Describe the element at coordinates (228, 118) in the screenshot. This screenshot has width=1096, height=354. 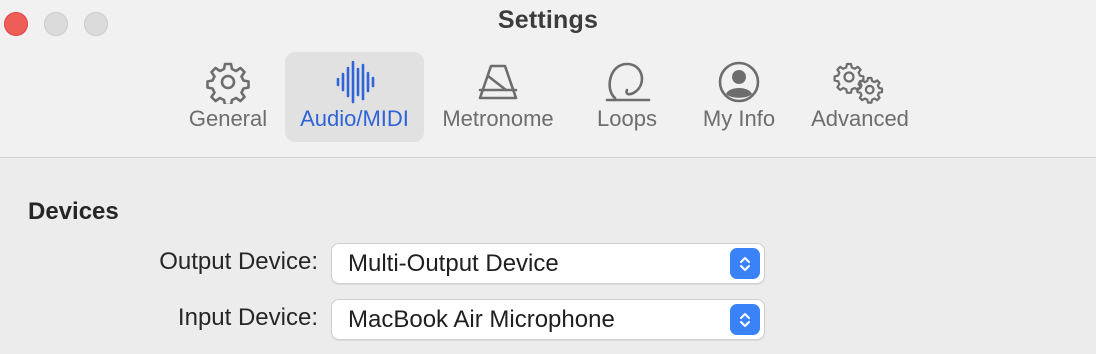
I see `tab-general-label: General` at that location.